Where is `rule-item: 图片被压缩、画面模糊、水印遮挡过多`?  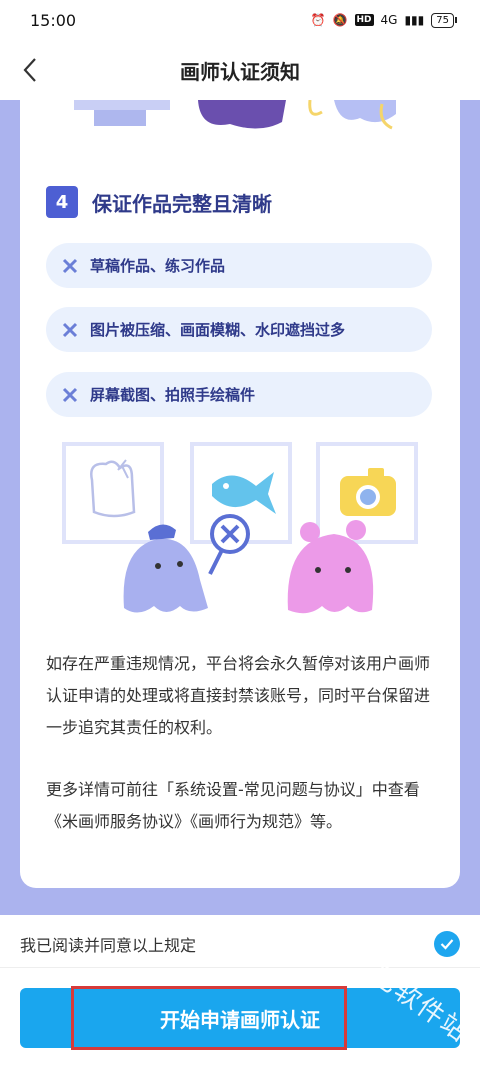
rule-item: 图片被压缩、画面模糊、水印遮挡过多 is located at coordinates (239, 329).